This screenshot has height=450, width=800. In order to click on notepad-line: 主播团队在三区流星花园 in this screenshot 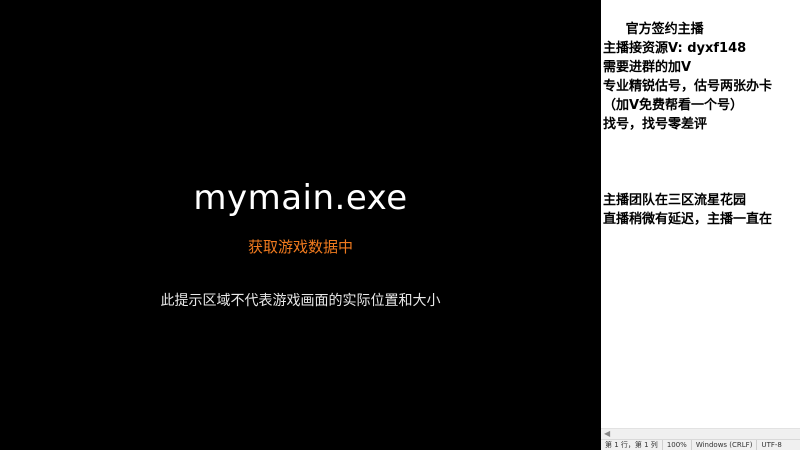, I will do `click(675, 200)`.